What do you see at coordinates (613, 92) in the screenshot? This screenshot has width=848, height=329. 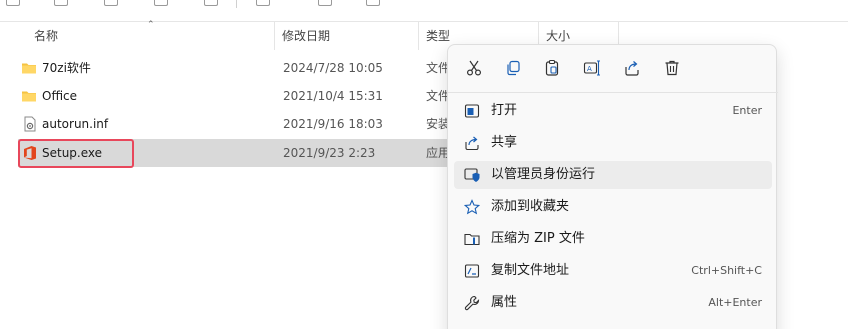 I see `menu-divider` at bounding box center [613, 92].